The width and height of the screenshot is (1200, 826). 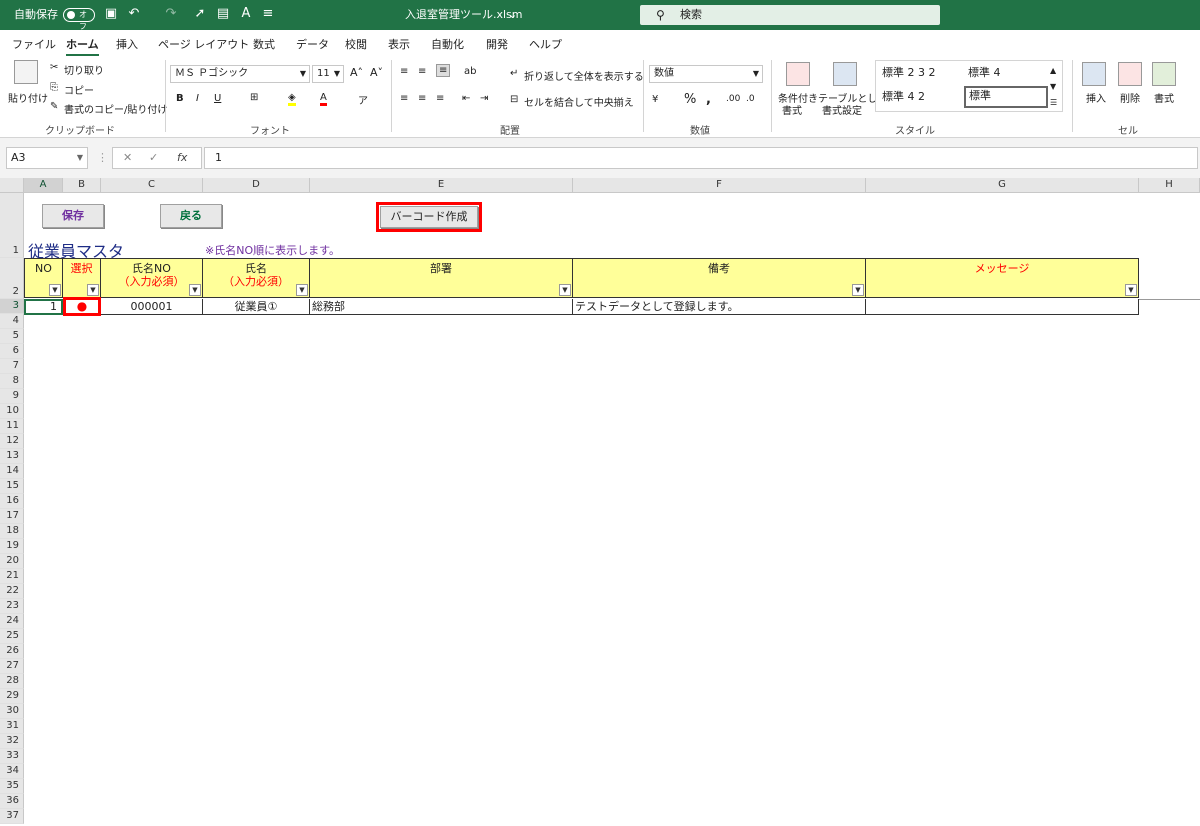 I want to click on undo-icon: ↶, so click(x=134, y=14).